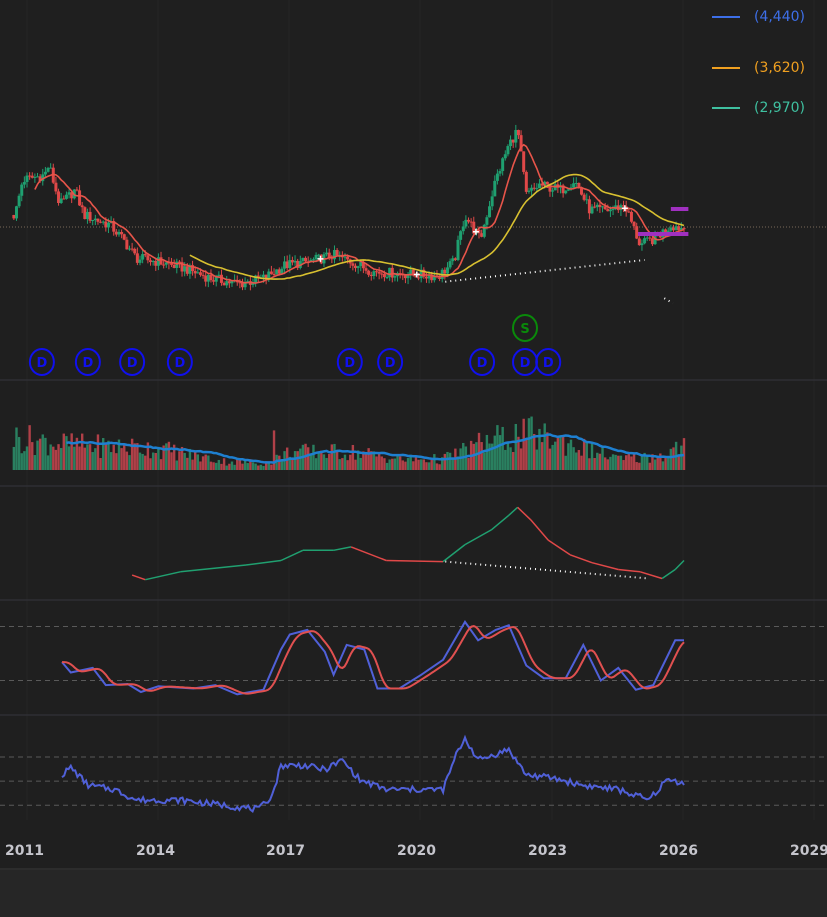 The width and height of the screenshot is (827, 917). I want to click on oscillator-pane, so click(413, 658).